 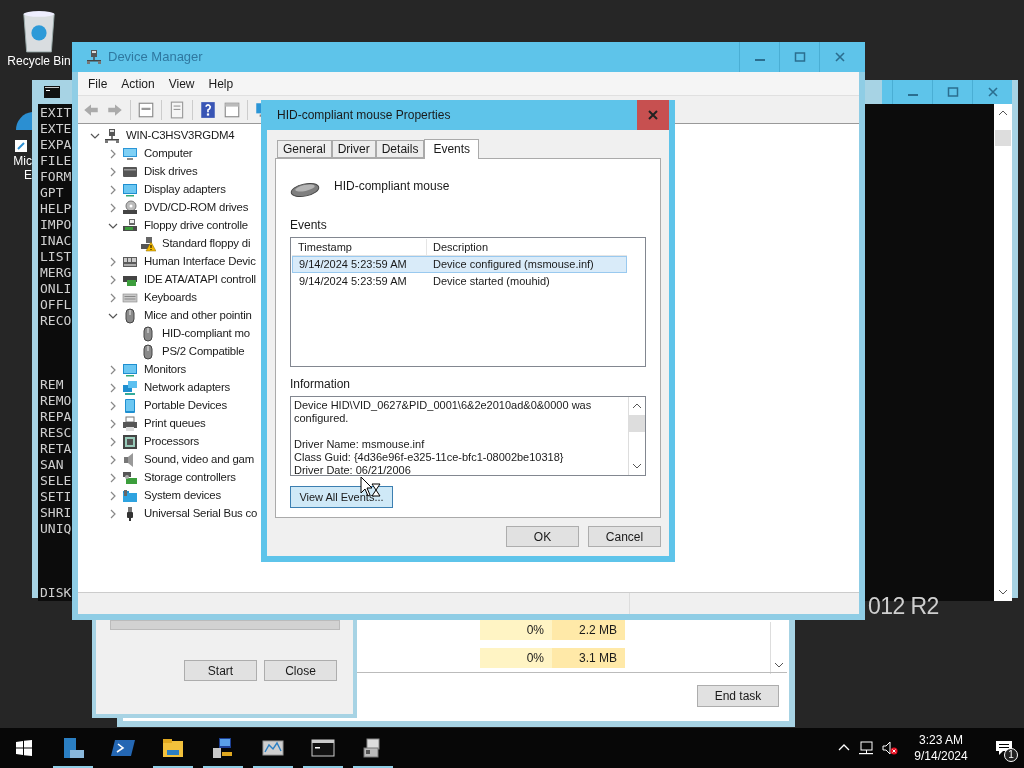 What do you see at coordinates (527, 247) in the screenshot?
I see `column-header: Description` at bounding box center [527, 247].